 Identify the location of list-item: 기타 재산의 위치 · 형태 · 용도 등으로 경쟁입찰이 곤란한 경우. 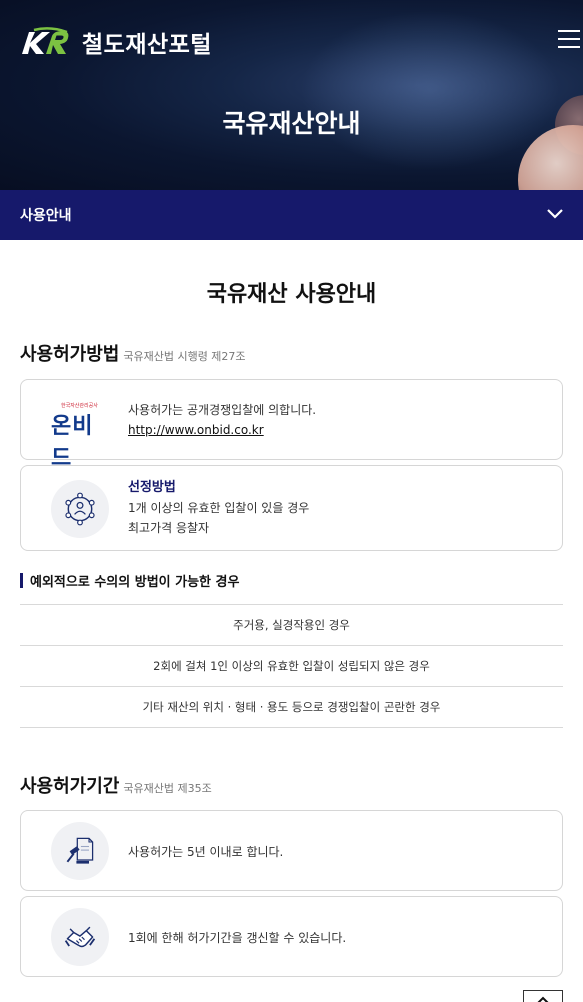
(291, 707).